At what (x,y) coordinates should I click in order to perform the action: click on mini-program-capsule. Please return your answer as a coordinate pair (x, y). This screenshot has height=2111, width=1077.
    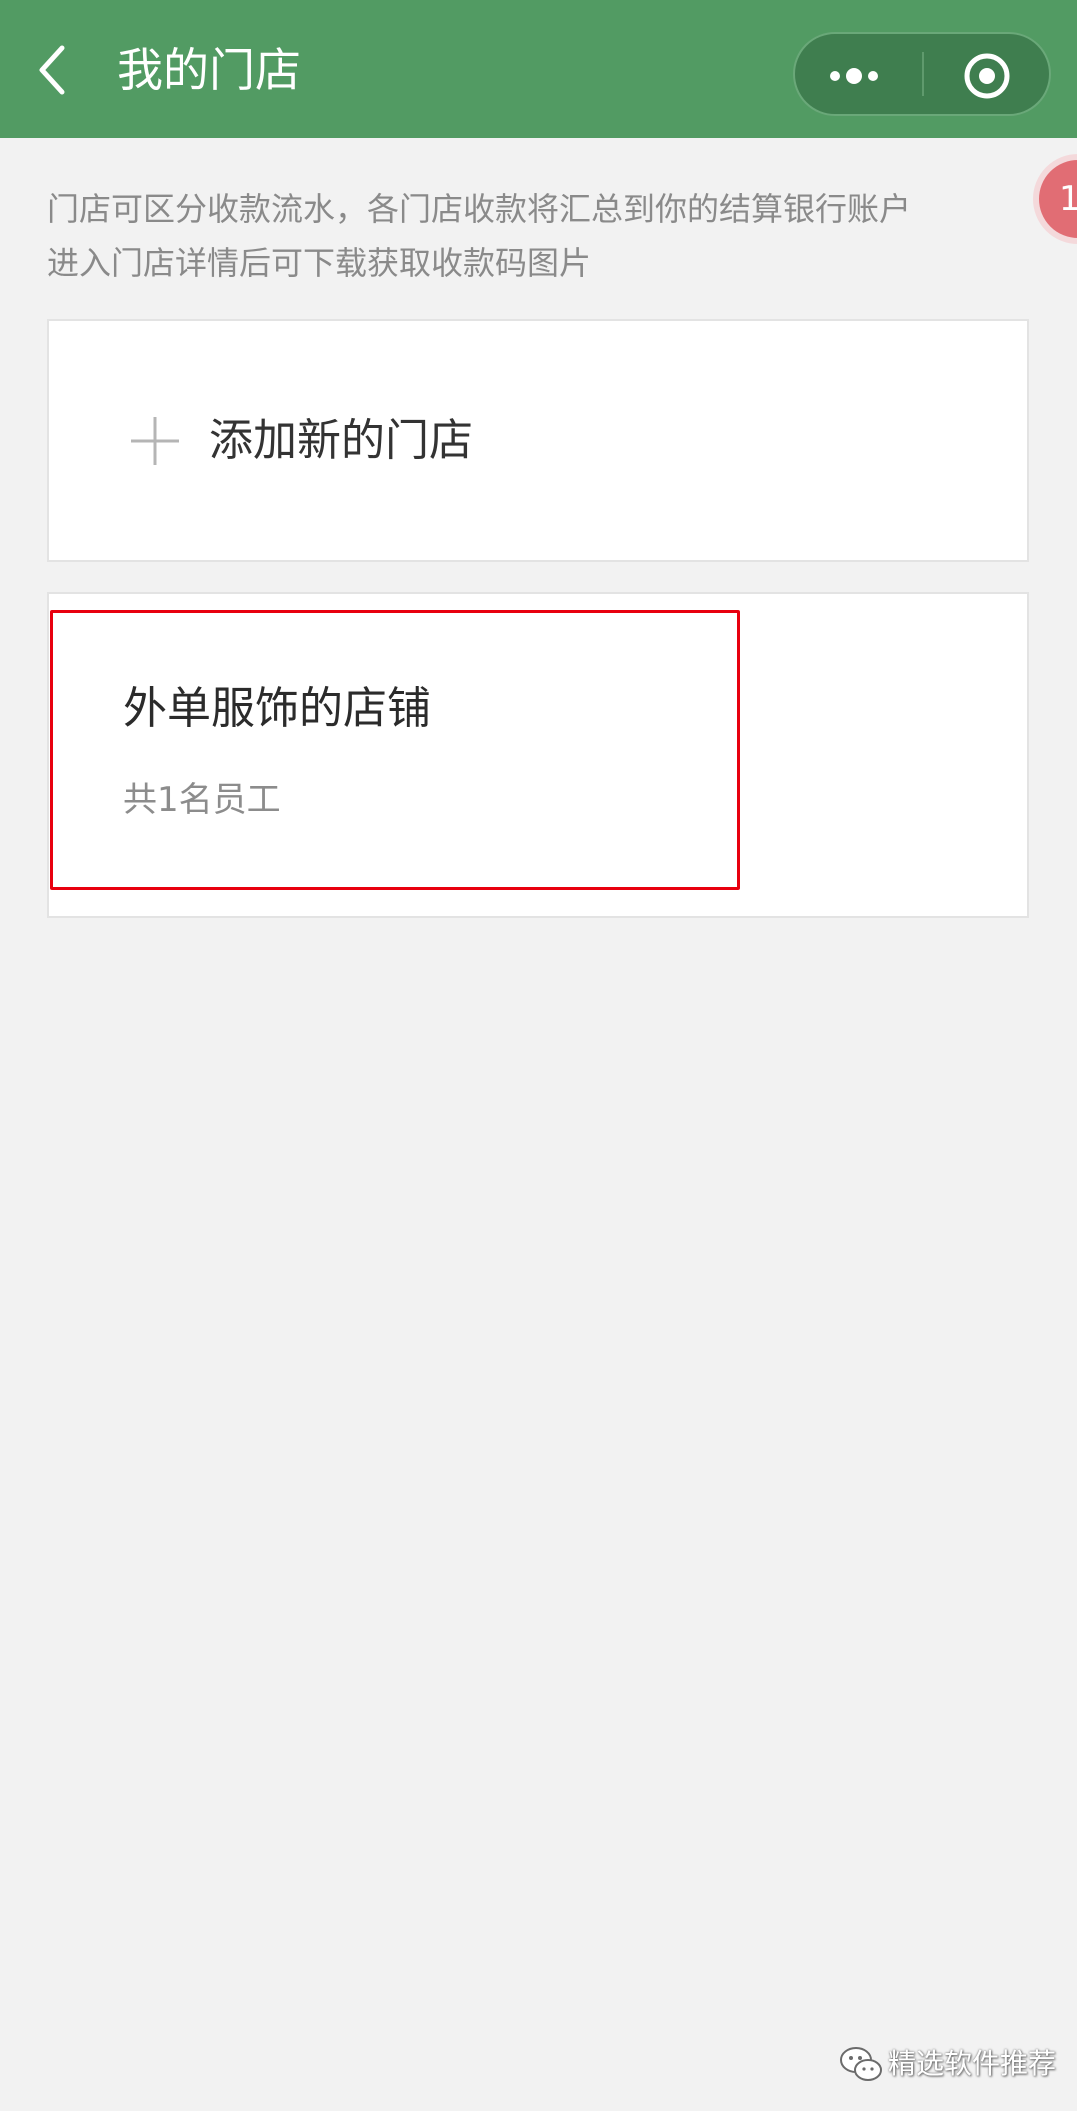
    Looking at the image, I should click on (922, 74).